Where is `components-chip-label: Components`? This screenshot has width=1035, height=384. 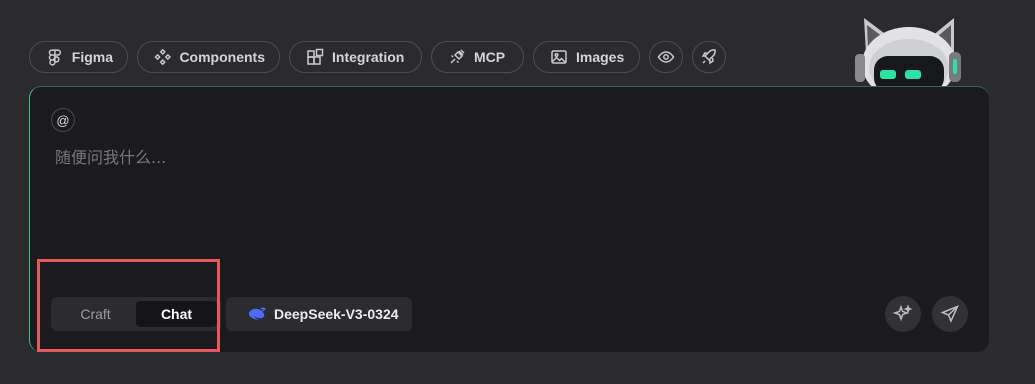 components-chip-label: Components is located at coordinates (222, 57).